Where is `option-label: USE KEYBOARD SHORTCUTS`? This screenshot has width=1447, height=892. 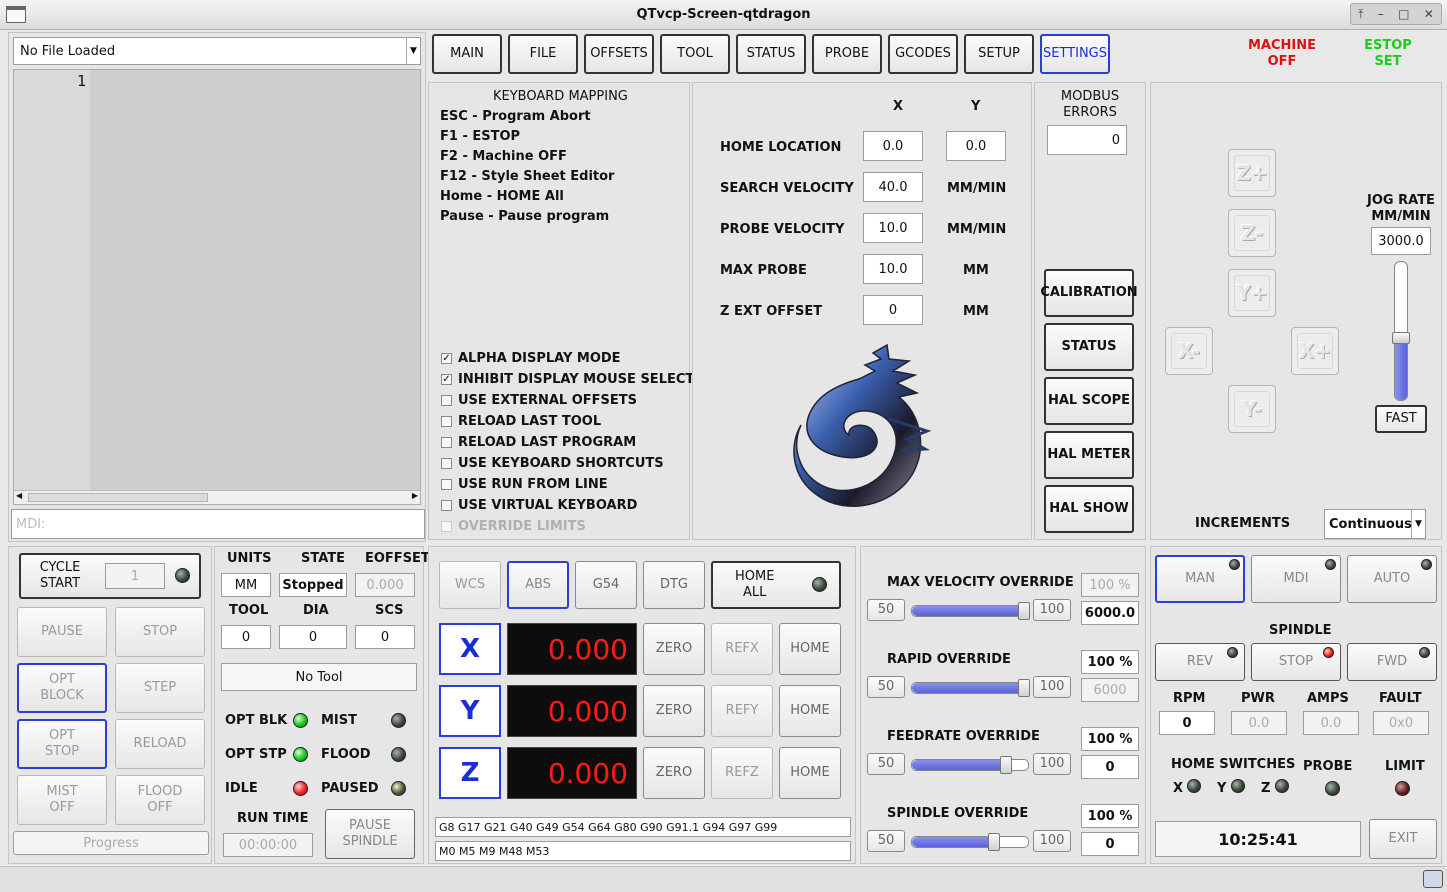 option-label: USE KEYBOARD SHORTCUTS is located at coordinates (561, 463).